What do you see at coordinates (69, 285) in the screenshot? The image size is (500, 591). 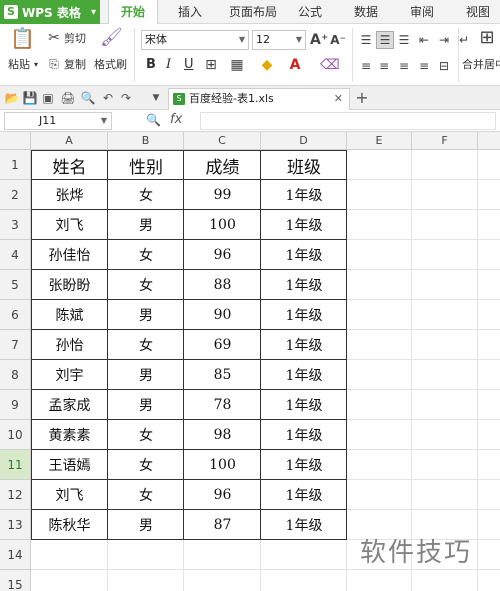 I see `table-cell: 张盼盼` at bounding box center [69, 285].